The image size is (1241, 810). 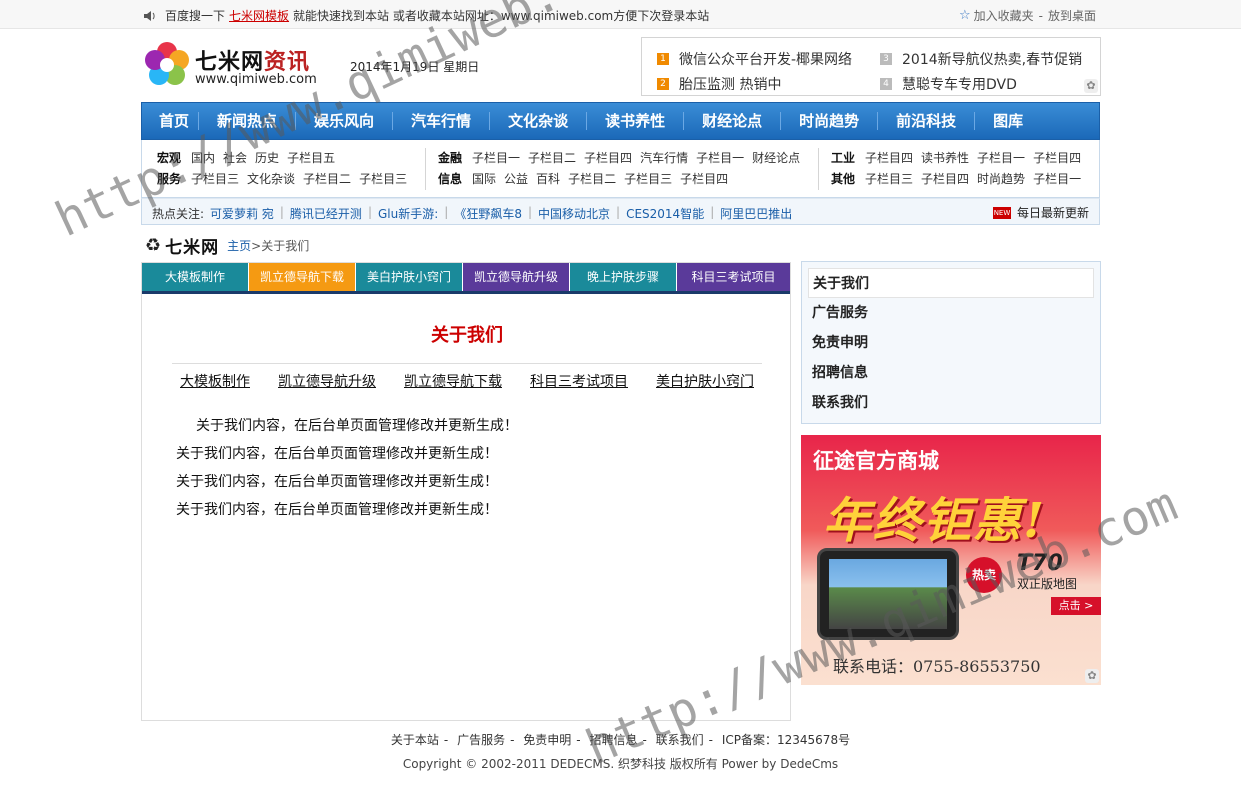 What do you see at coordinates (453, 381) in the screenshot?
I see `related-link: 凯立德导航下载` at bounding box center [453, 381].